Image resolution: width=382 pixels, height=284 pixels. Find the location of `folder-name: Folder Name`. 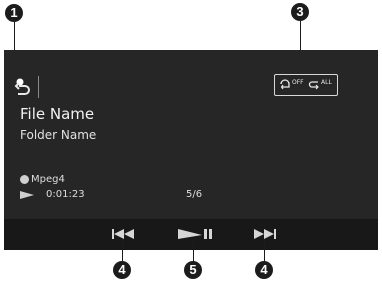

folder-name: Folder Name is located at coordinates (58, 135).